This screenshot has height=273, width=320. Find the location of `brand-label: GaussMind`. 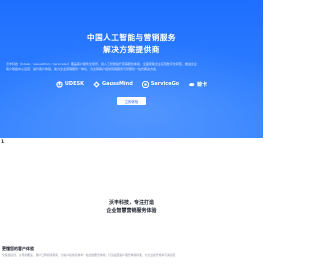

brand-label: GaussMind is located at coordinates (117, 84).